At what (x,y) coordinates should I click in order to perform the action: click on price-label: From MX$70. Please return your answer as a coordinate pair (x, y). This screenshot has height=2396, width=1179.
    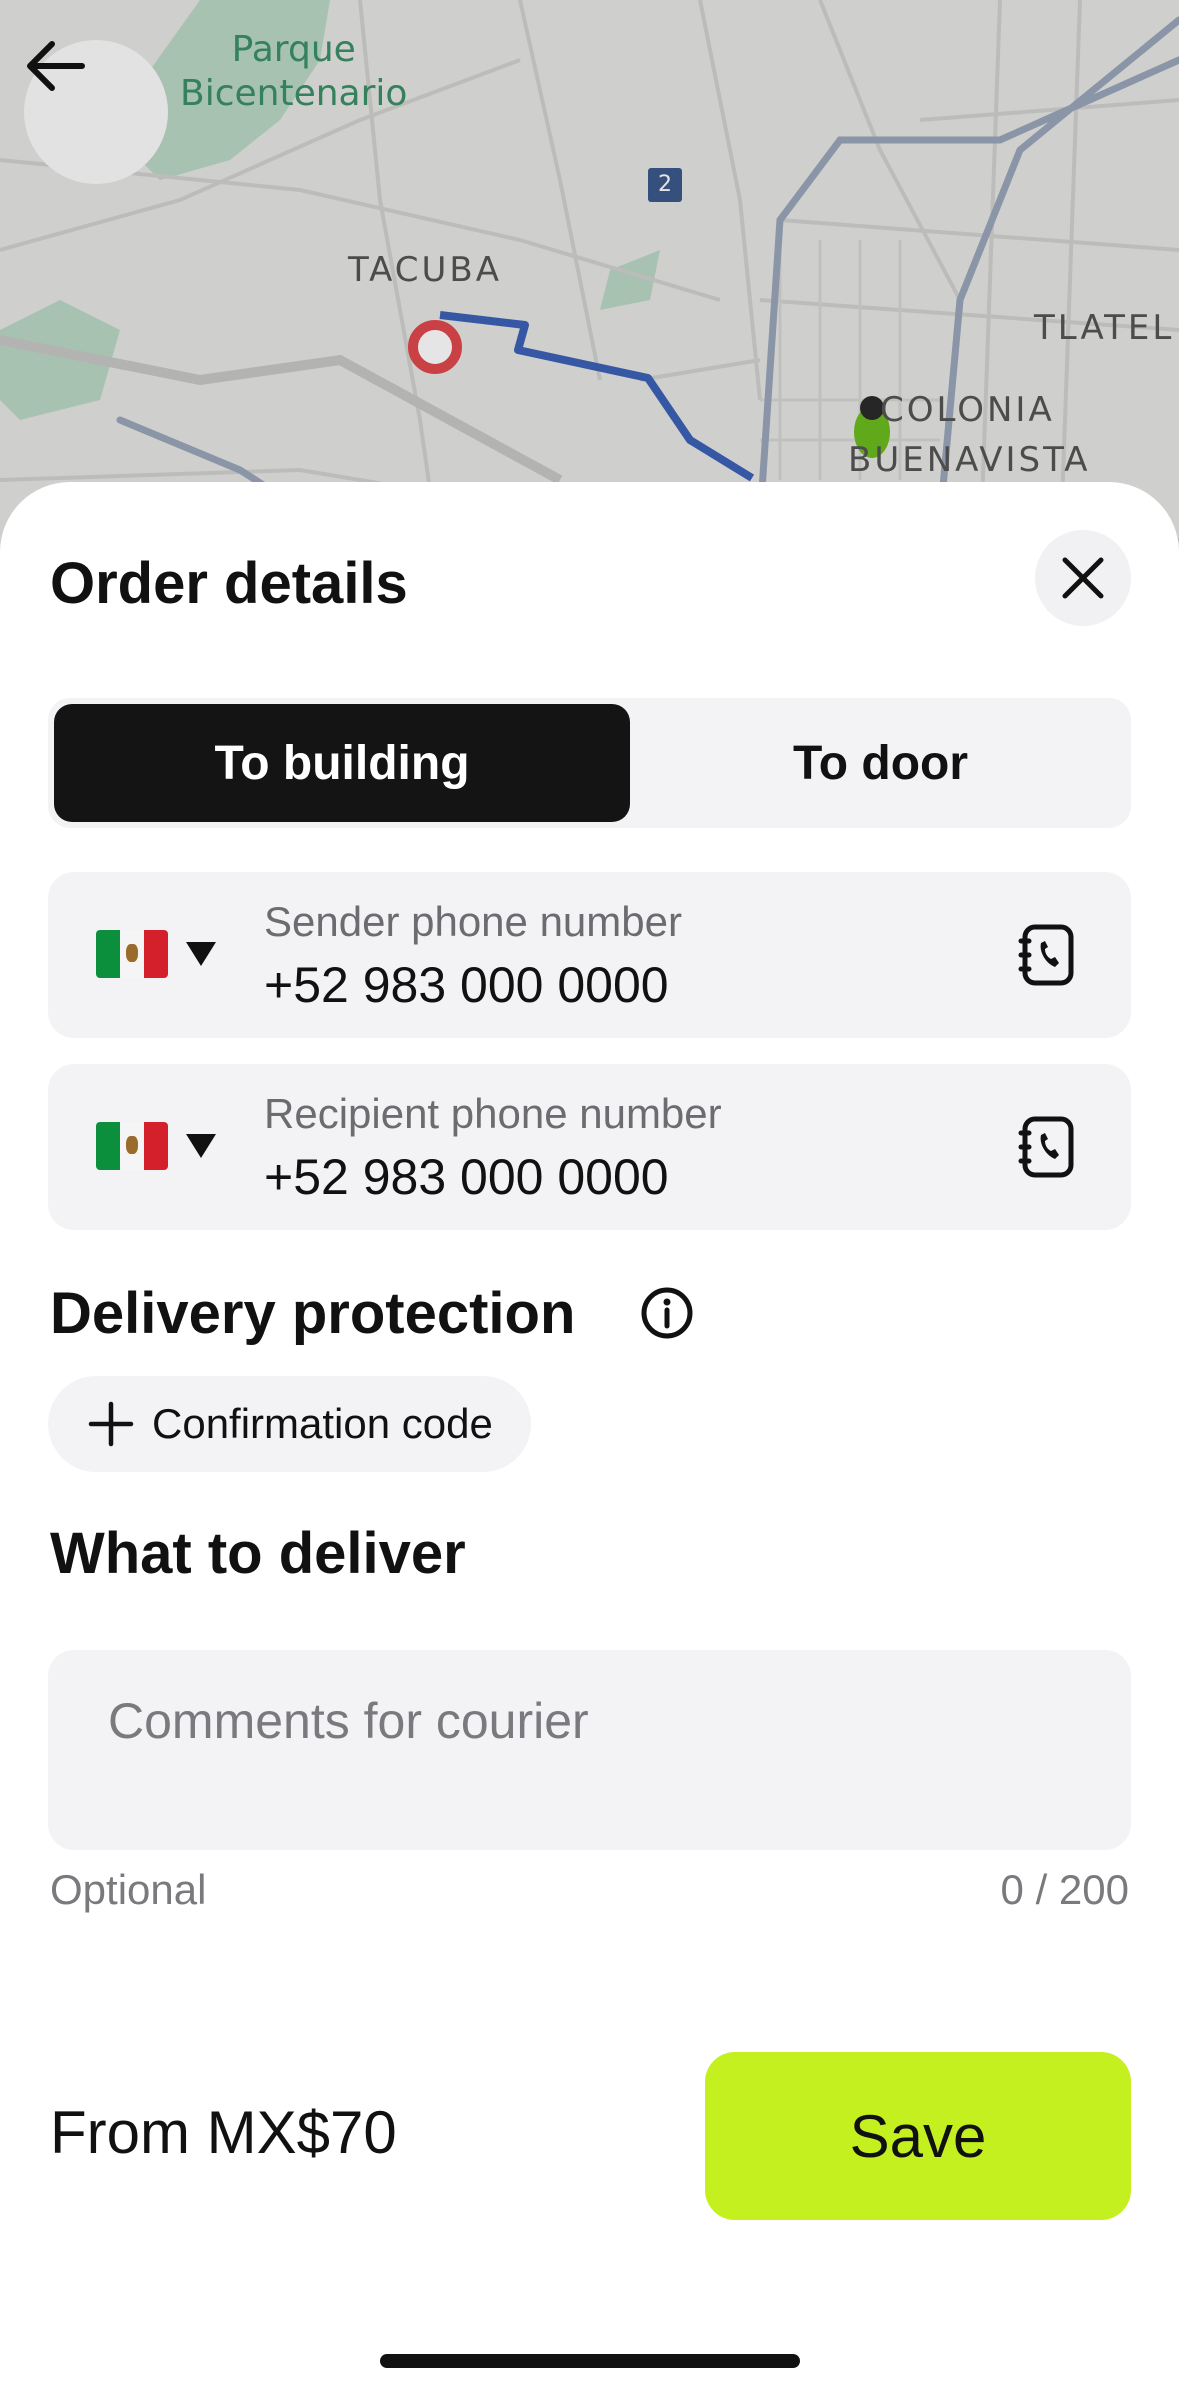
    Looking at the image, I should click on (223, 2132).